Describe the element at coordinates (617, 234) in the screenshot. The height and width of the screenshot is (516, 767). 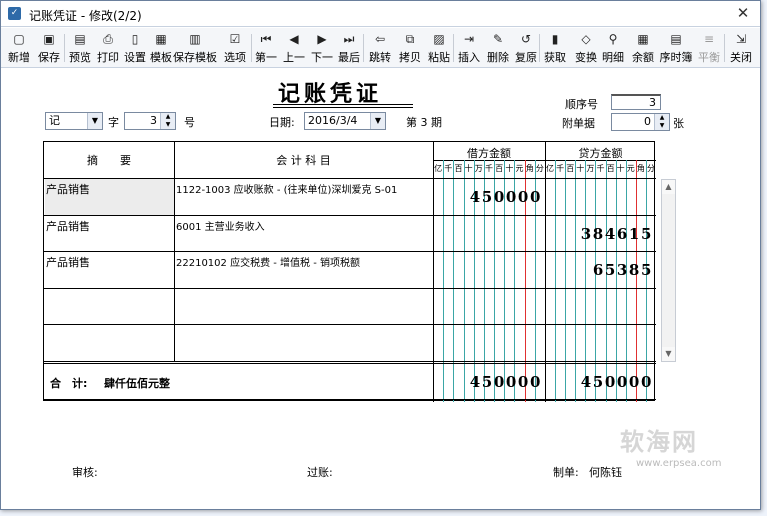
I see `credit-amount: 384615` at that location.